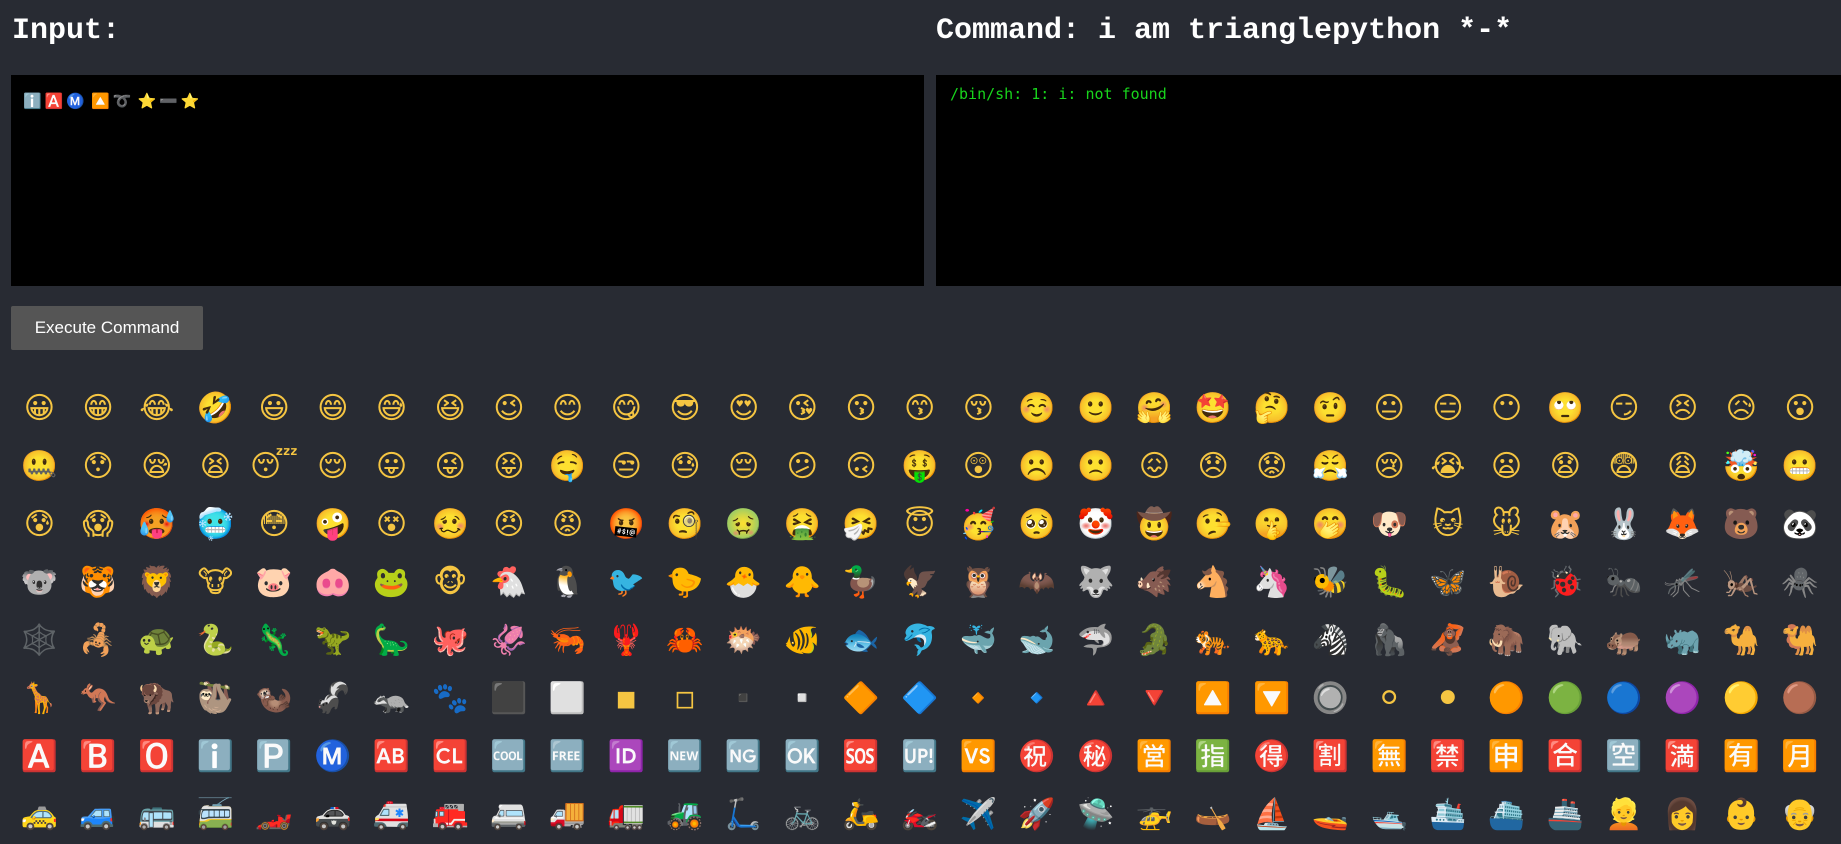  I want to click on emoji-button: 🚓, so click(332, 815).